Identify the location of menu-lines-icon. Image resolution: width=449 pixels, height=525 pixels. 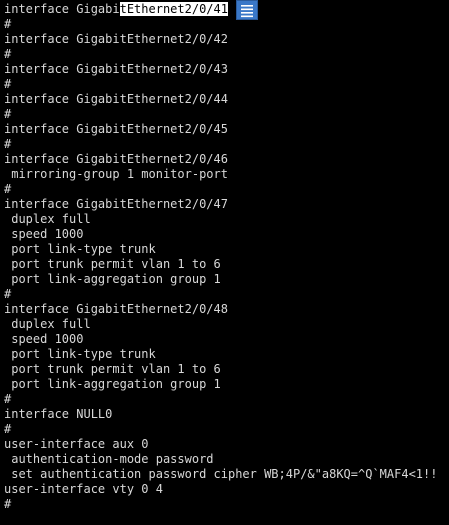
(247, 11).